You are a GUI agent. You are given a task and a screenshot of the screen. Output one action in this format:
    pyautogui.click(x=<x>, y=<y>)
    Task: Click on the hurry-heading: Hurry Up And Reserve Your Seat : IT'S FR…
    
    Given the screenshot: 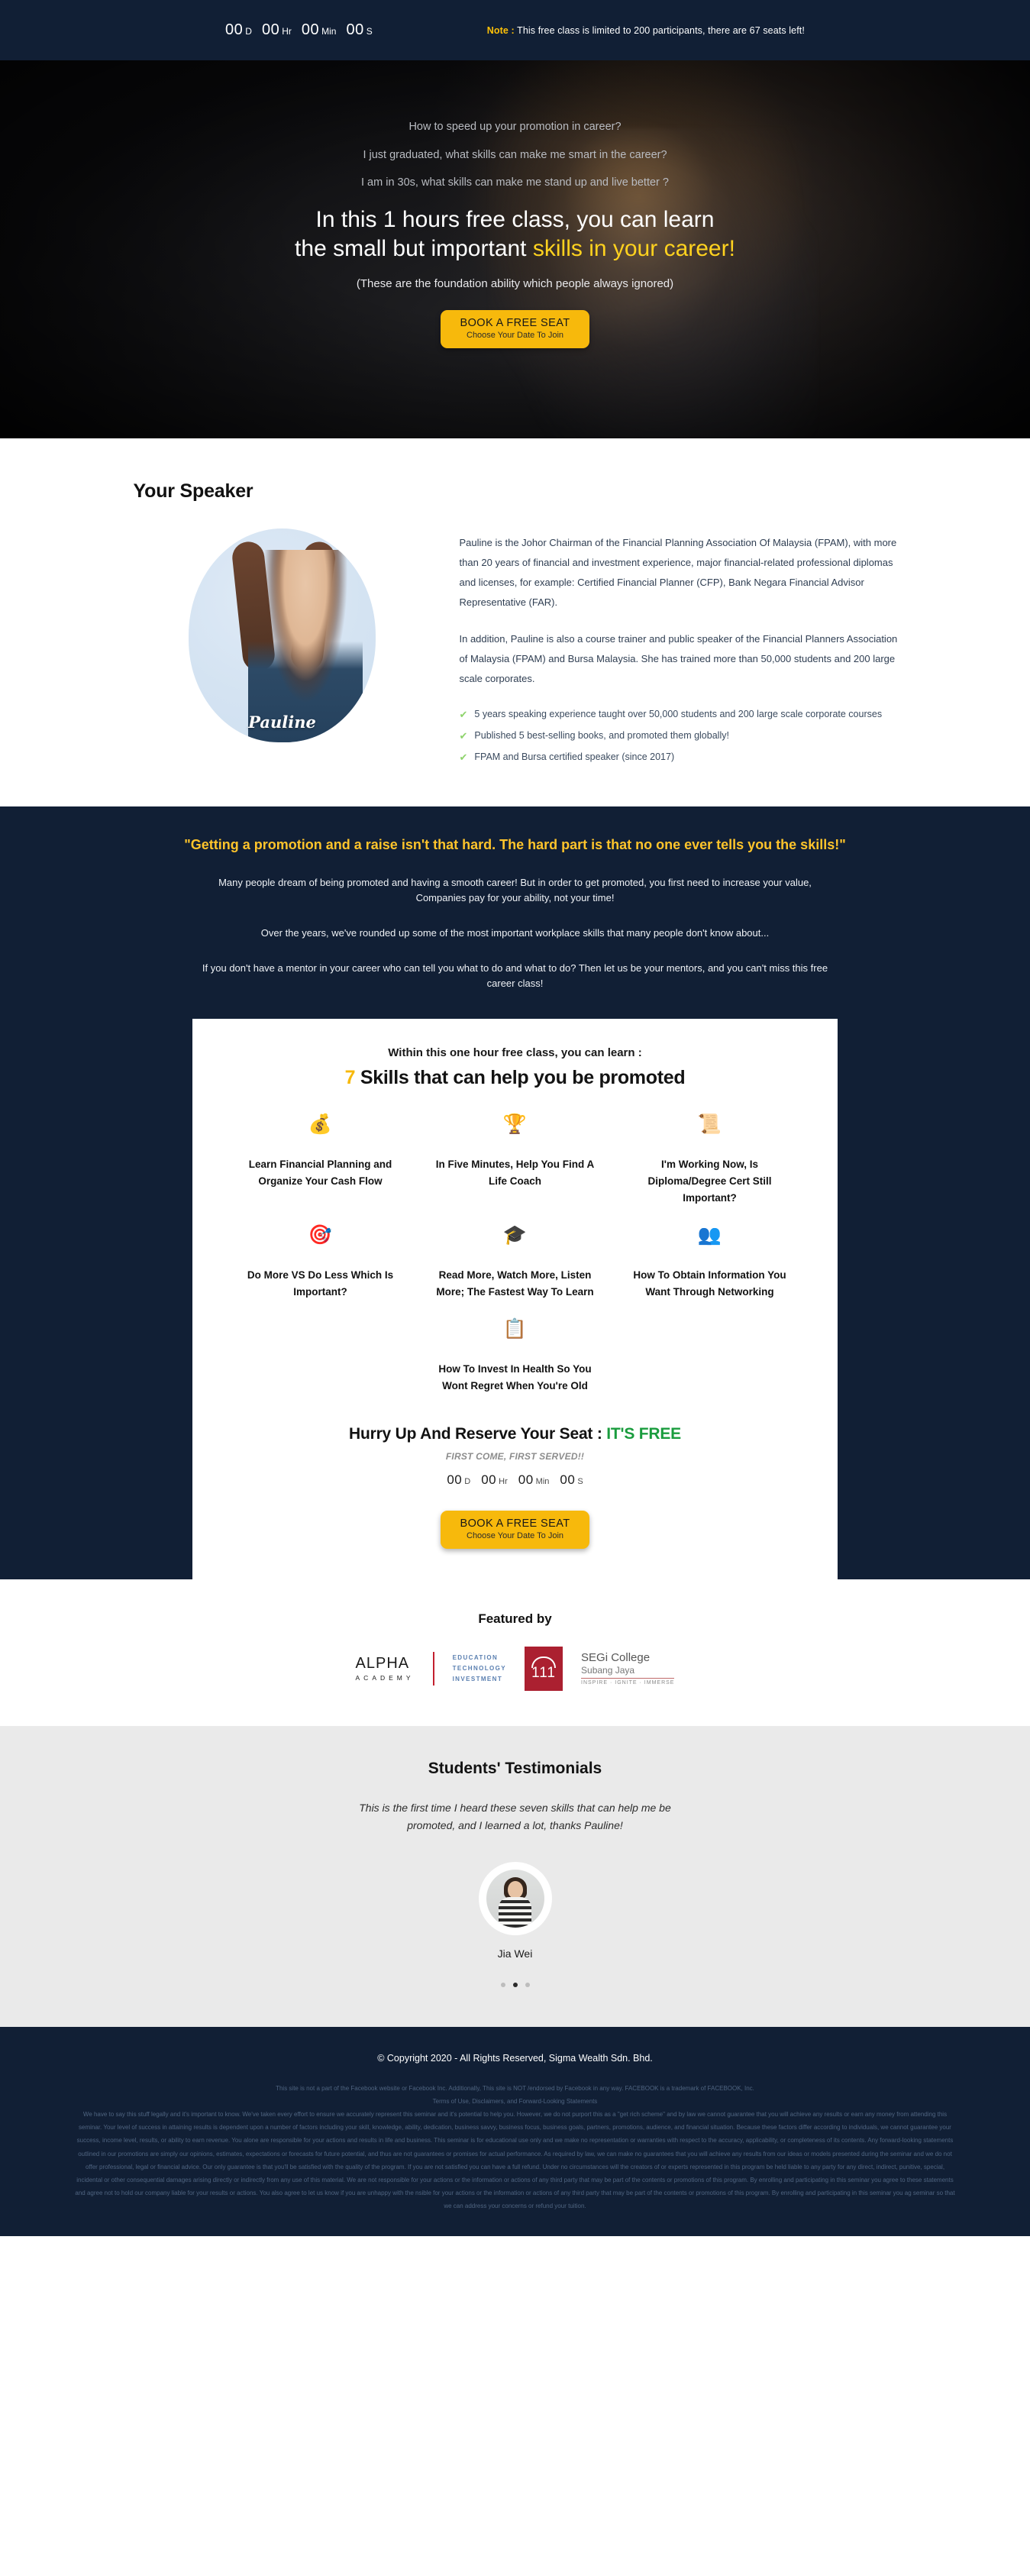 What is the action you would take?
    pyautogui.click(x=515, y=1434)
    